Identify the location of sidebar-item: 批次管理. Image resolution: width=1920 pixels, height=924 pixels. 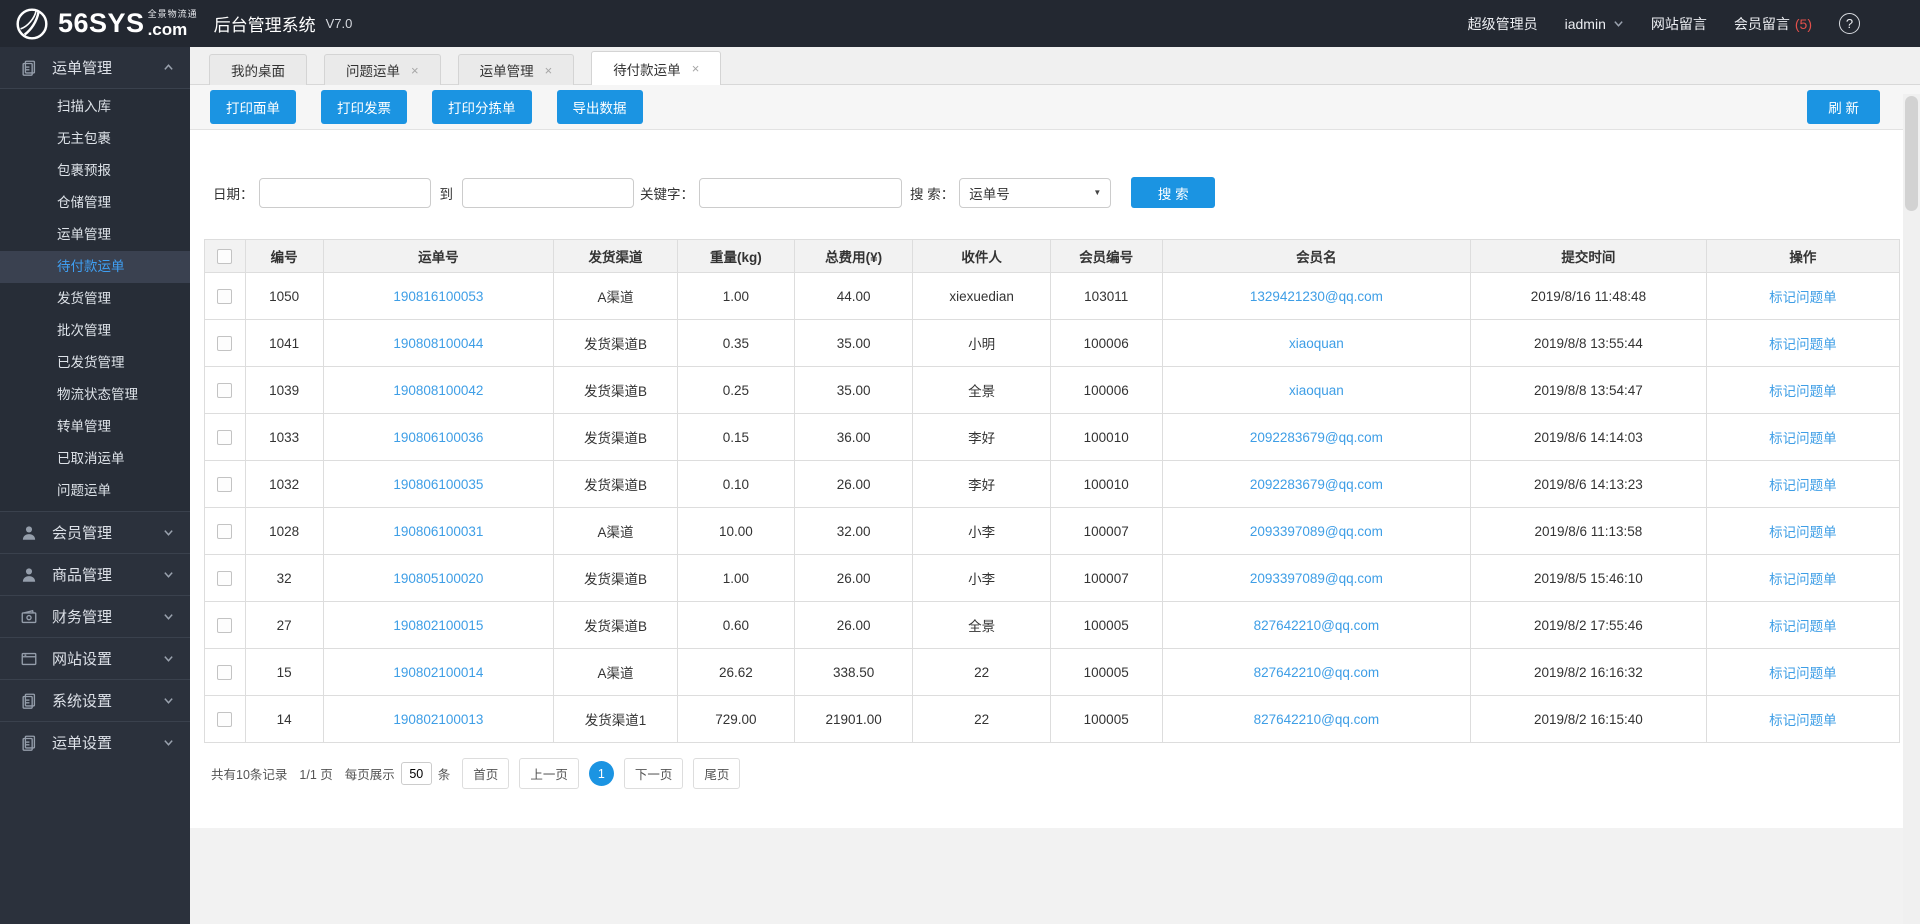
(95, 331).